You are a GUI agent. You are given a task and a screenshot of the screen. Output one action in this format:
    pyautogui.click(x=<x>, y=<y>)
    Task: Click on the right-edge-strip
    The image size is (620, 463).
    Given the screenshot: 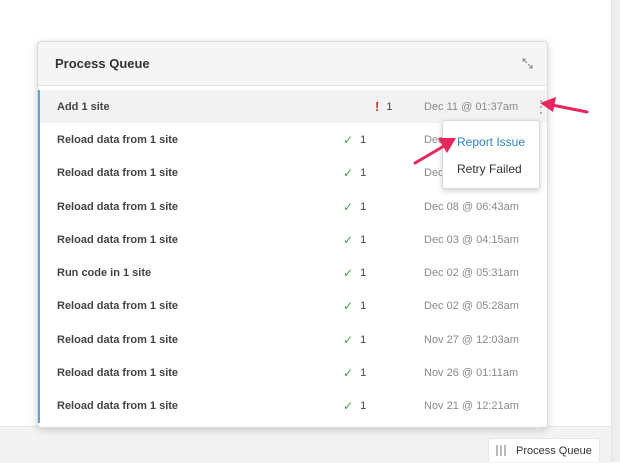 What is the action you would take?
    pyautogui.click(x=615, y=231)
    